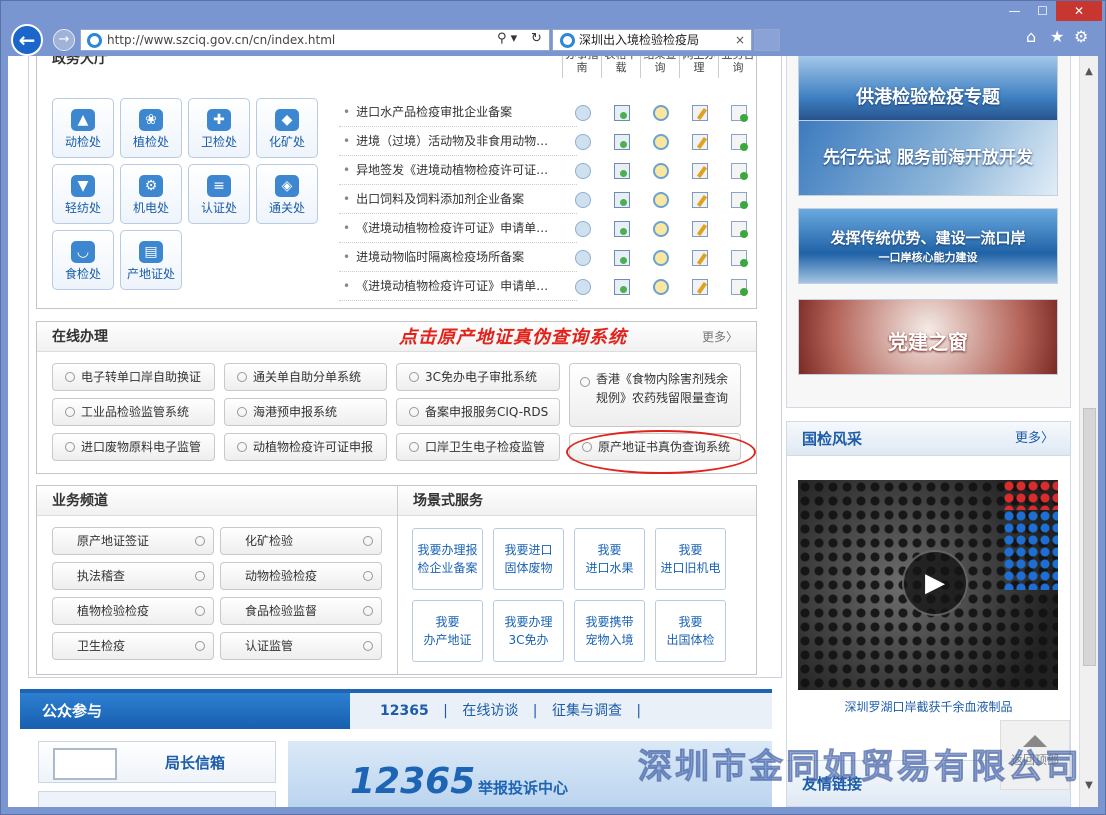  What do you see at coordinates (536, 38) in the screenshot?
I see `refresh-icon: ↻` at bounding box center [536, 38].